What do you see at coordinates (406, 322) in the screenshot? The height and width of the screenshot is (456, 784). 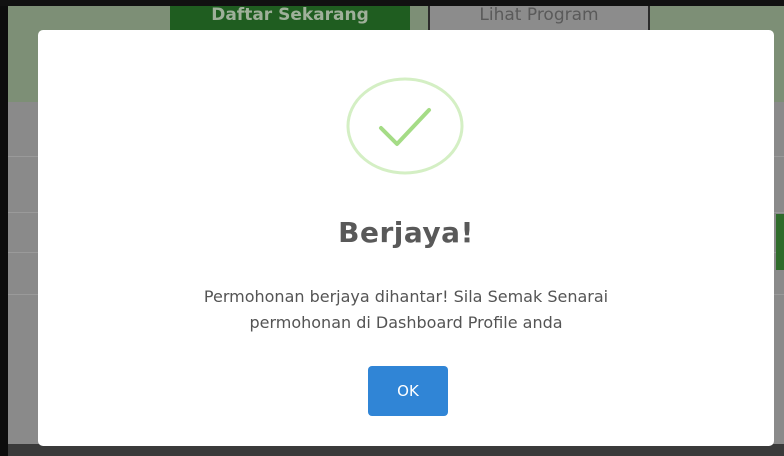 I see `dialog-message-line: permohonan di Dashboard Profile anda` at bounding box center [406, 322].